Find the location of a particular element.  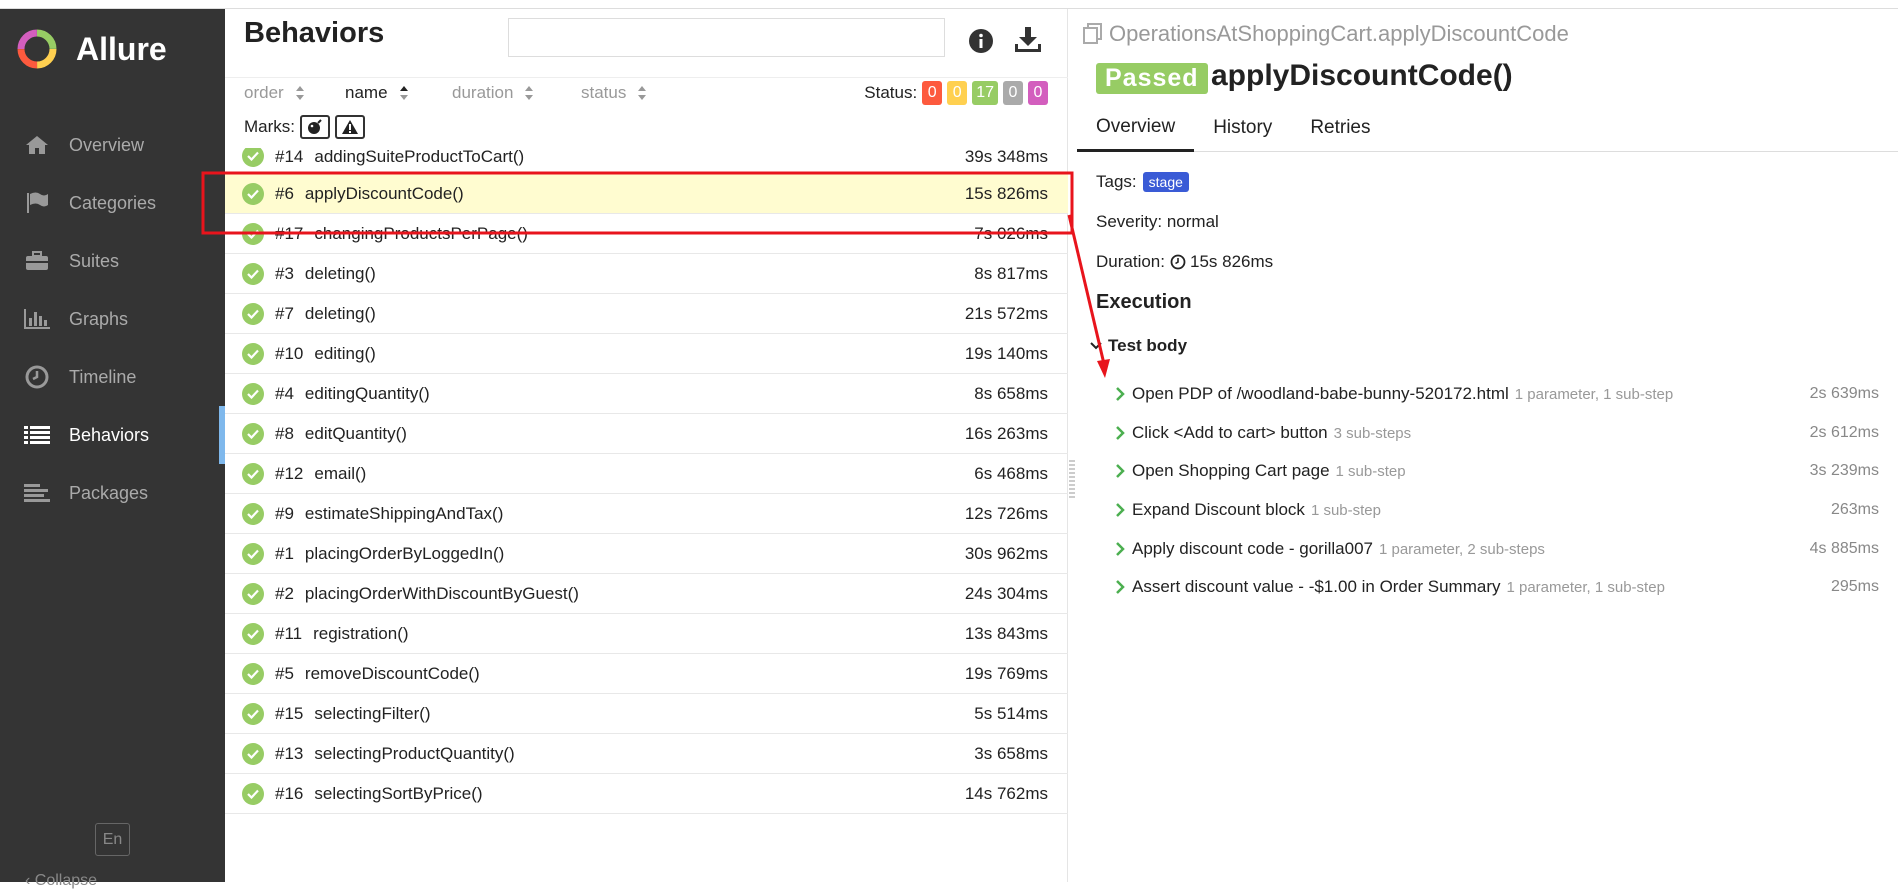

test-duration: 13s 843ms is located at coordinates (1006, 633).